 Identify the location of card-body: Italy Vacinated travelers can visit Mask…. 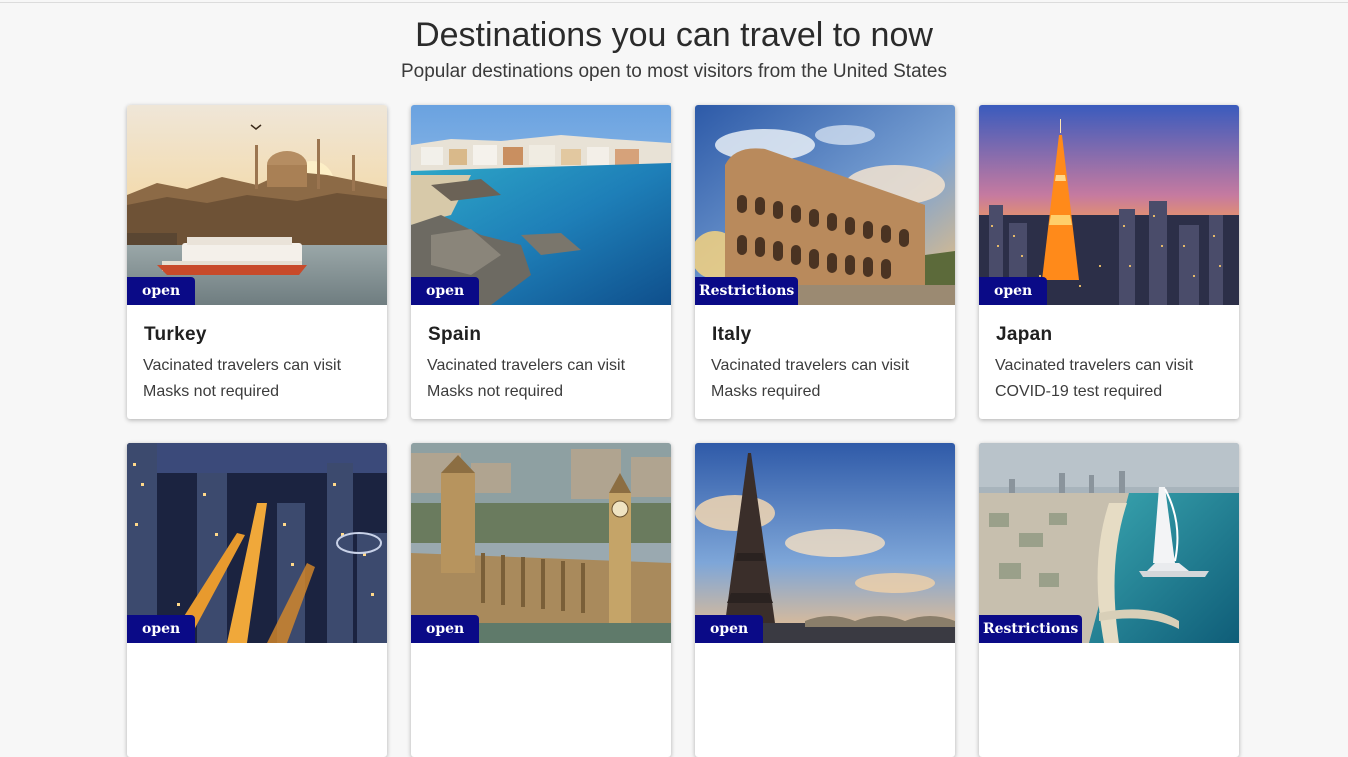
(825, 355).